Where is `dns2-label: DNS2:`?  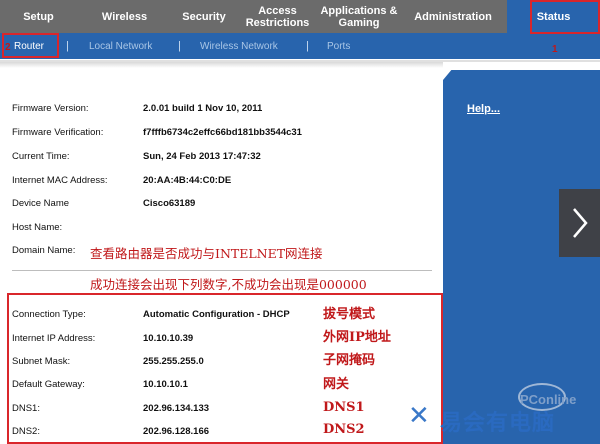 dns2-label: DNS2: is located at coordinates (26, 431).